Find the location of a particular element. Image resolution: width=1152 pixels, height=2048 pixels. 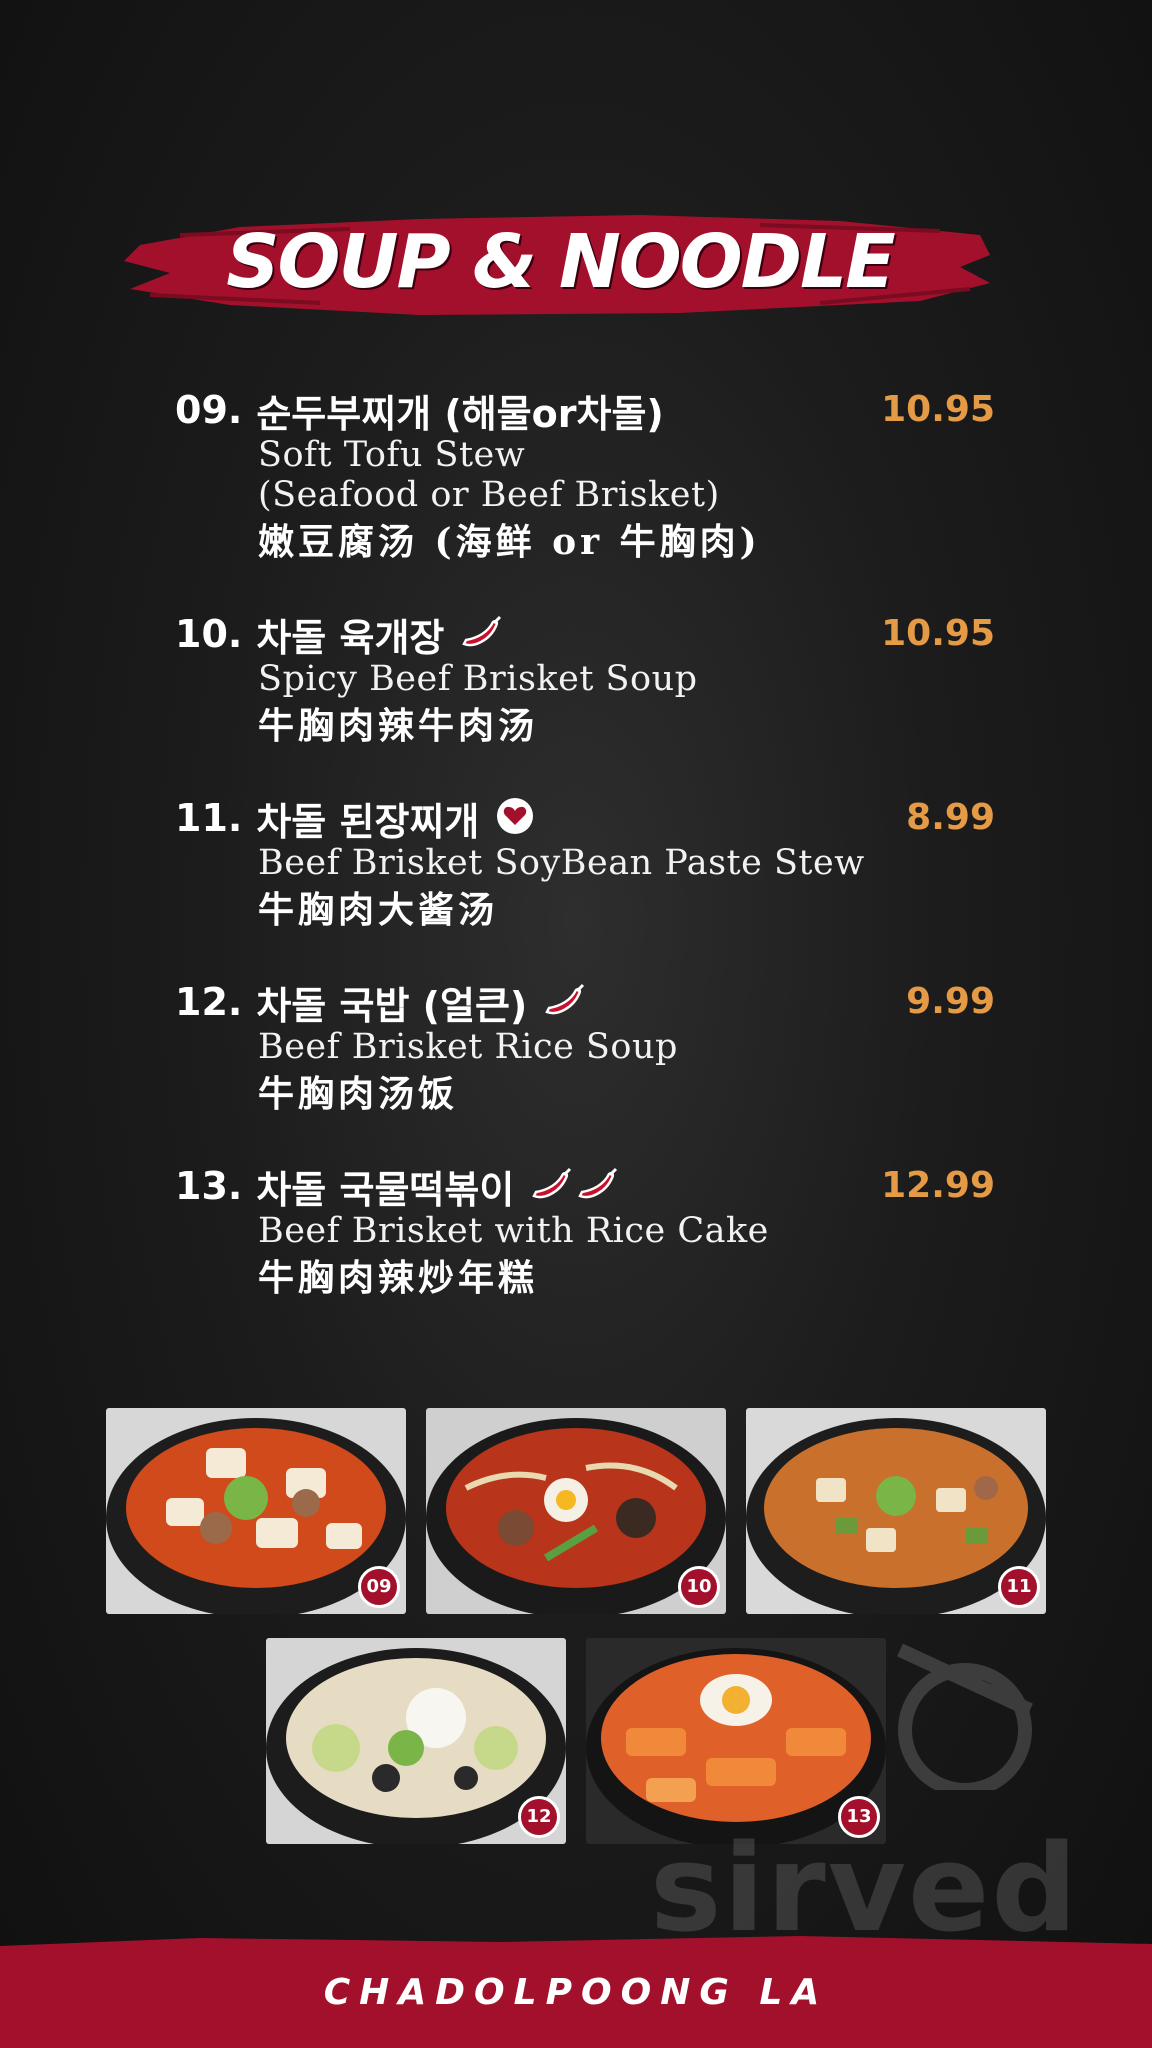

footer-banner: CHADOLPOONG LA is located at coordinates (576, 1990).